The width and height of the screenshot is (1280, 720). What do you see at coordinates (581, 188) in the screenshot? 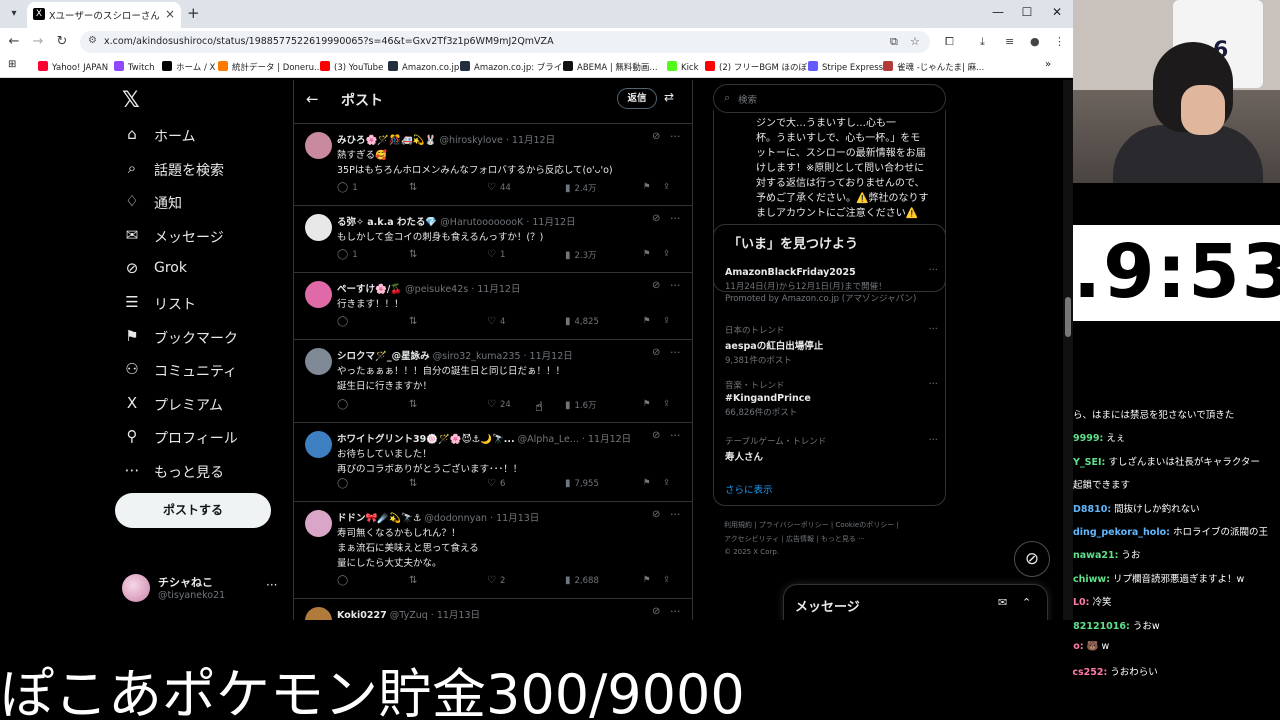
I see `views-button: ▮ 2.4万` at bounding box center [581, 188].